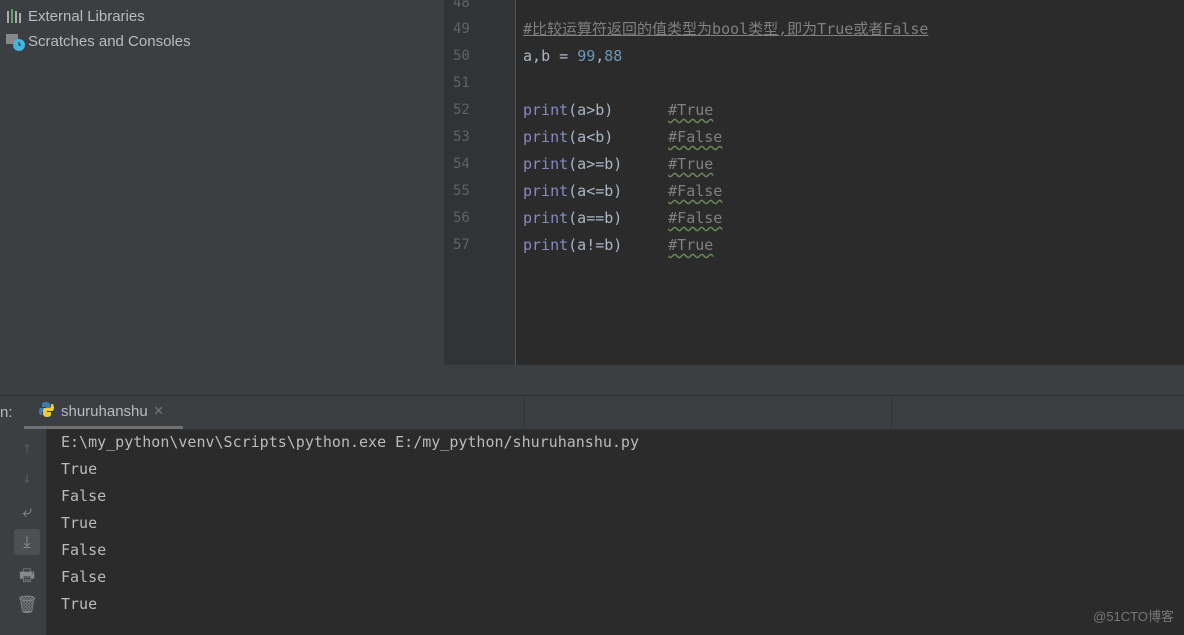 The width and height of the screenshot is (1184, 635). What do you see at coordinates (86, 16) in the screenshot?
I see `tree-item-label: External Libraries` at bounding box center [86, 16].